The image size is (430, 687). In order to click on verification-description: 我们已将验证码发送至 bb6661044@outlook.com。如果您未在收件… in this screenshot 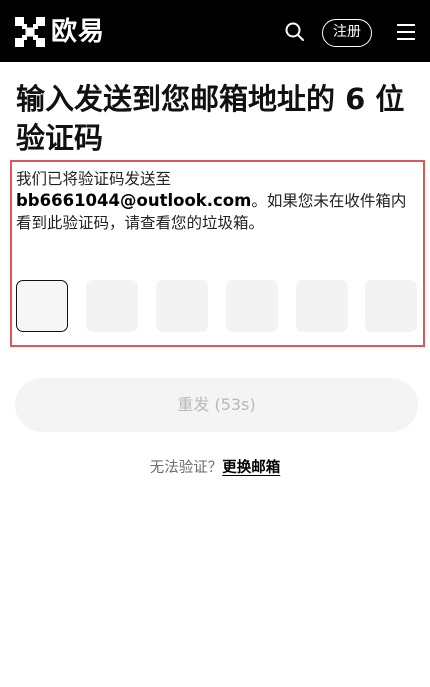, I will do `click(218, 201)`.